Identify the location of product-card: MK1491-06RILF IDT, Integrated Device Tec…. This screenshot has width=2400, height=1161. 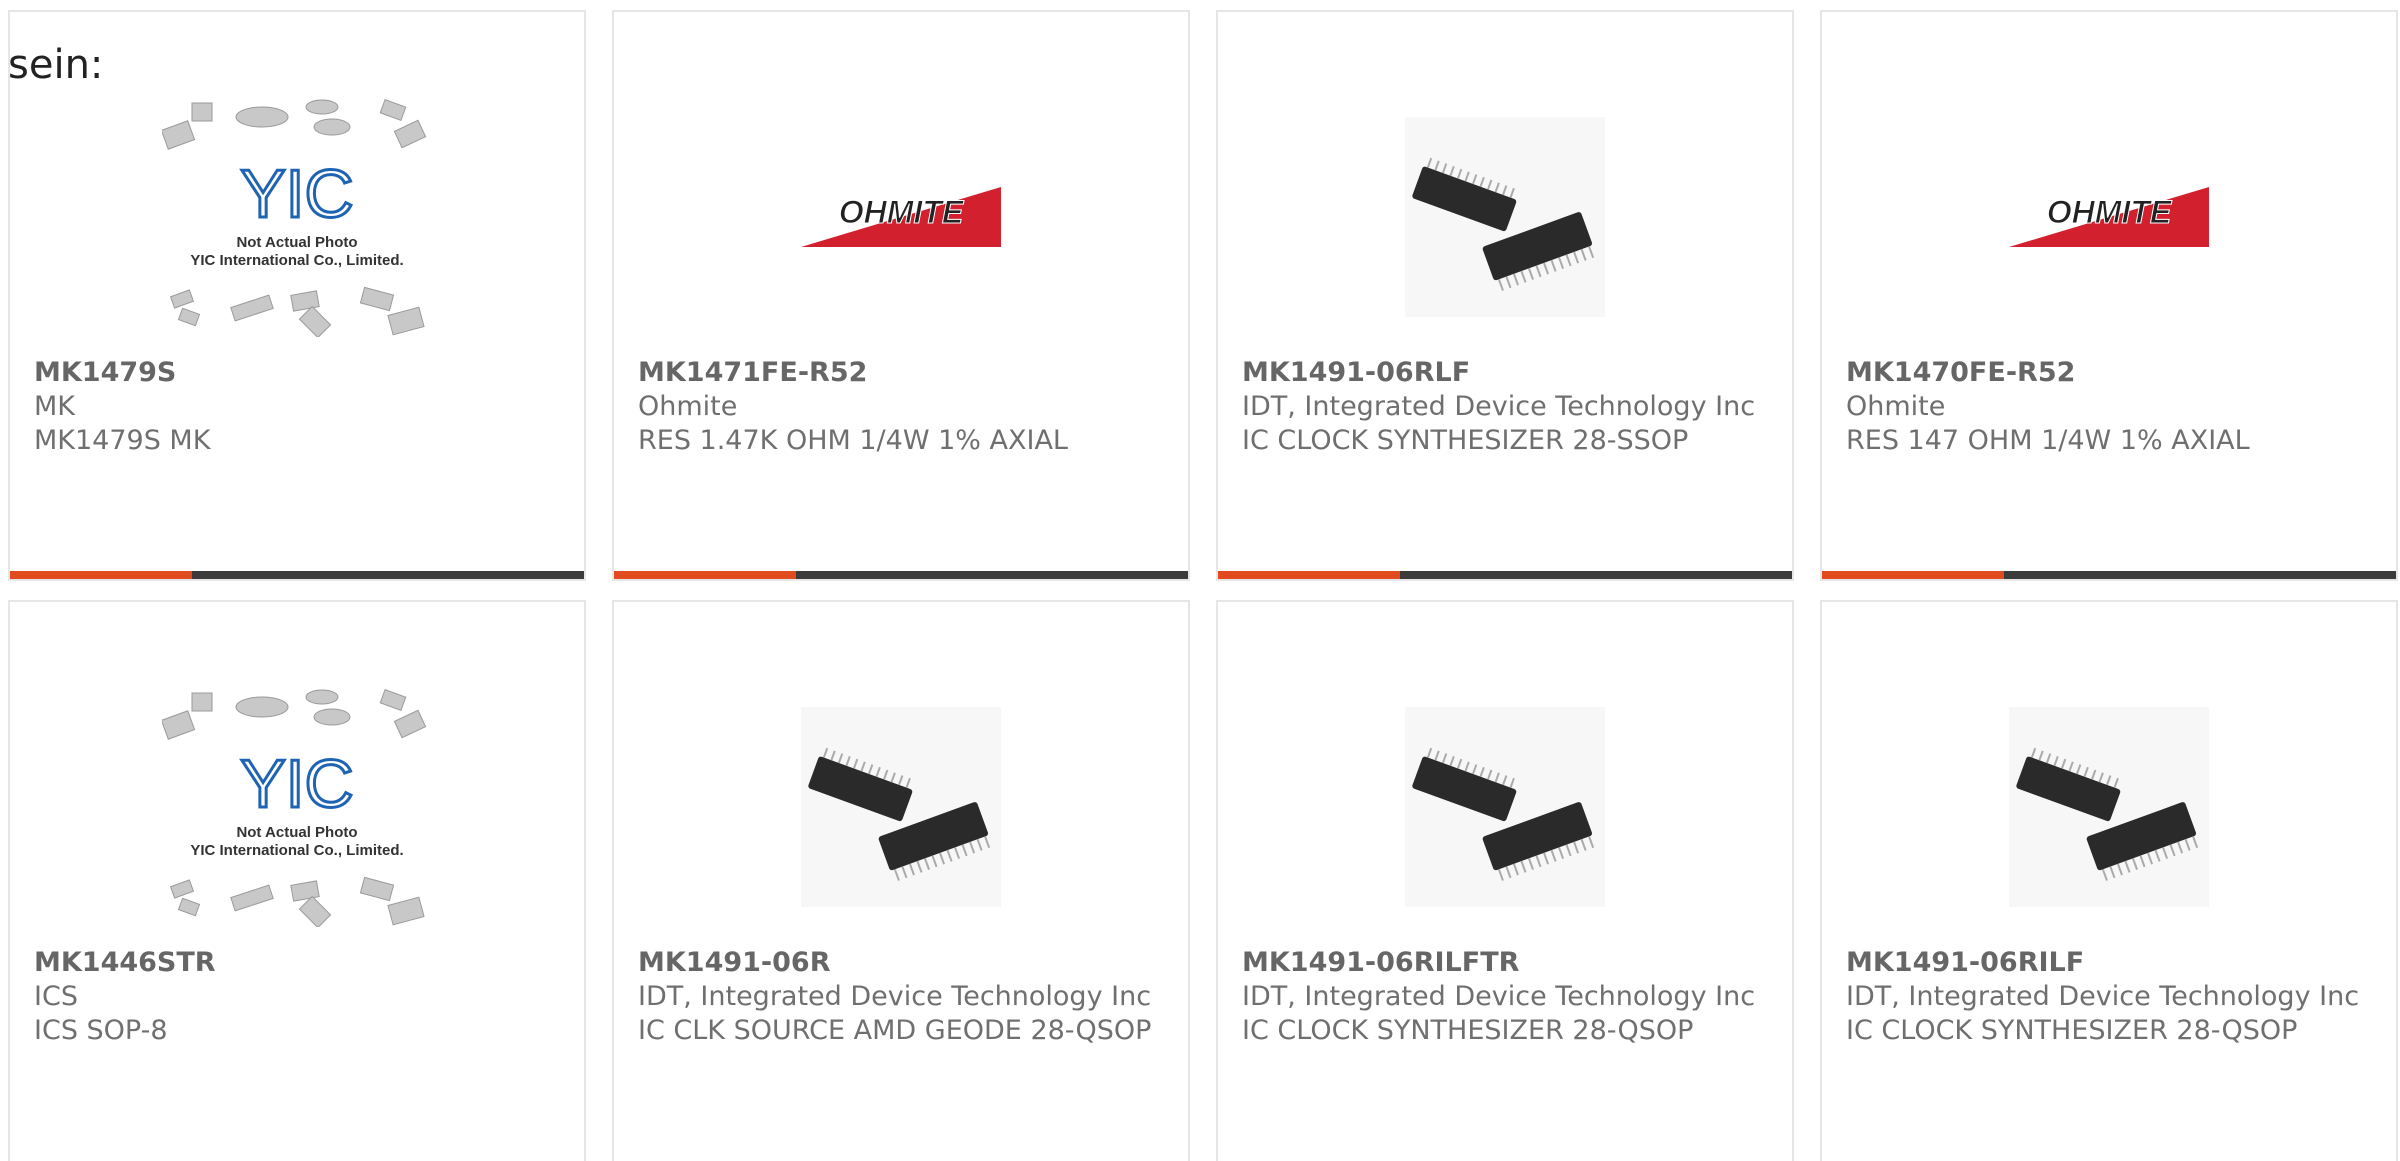
(2109, 880).